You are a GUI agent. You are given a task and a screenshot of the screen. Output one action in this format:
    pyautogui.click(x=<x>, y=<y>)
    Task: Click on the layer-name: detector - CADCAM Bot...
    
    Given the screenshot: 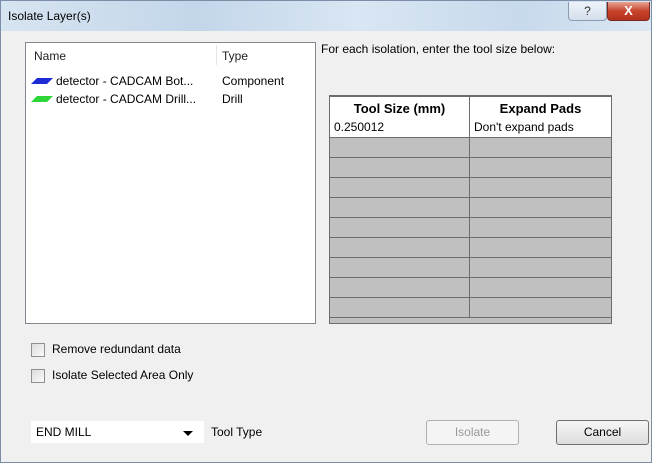 What is the action you would take?
    pyautogui.click(x=125, y=81)
    